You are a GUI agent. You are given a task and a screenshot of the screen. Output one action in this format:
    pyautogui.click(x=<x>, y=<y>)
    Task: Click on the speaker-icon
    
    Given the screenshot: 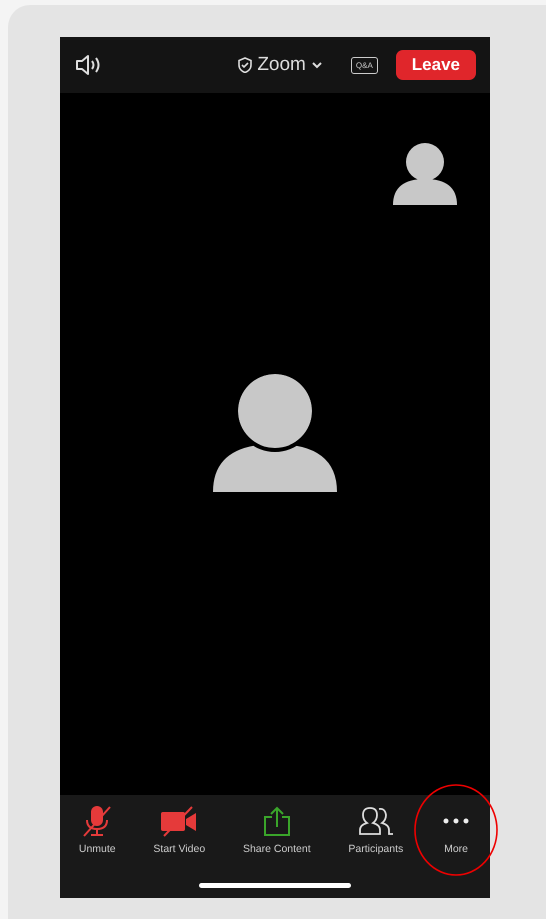 What is the action you would take?
    pyautogui.click(x=88, y=65)
    